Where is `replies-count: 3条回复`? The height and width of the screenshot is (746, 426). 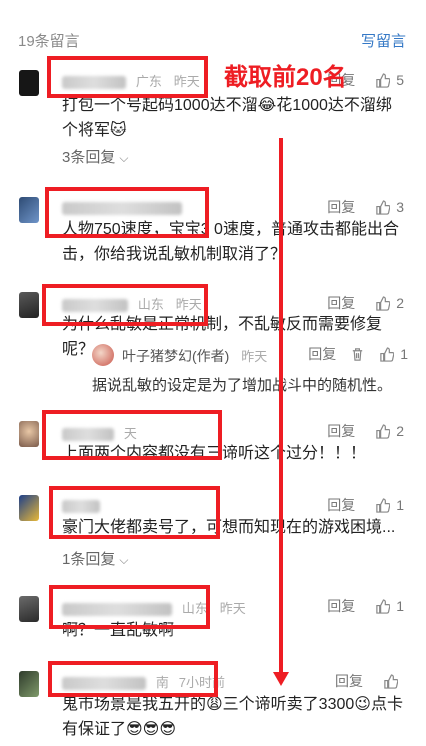
replies-count: 3条回复 is located at coordinates (89, 157).